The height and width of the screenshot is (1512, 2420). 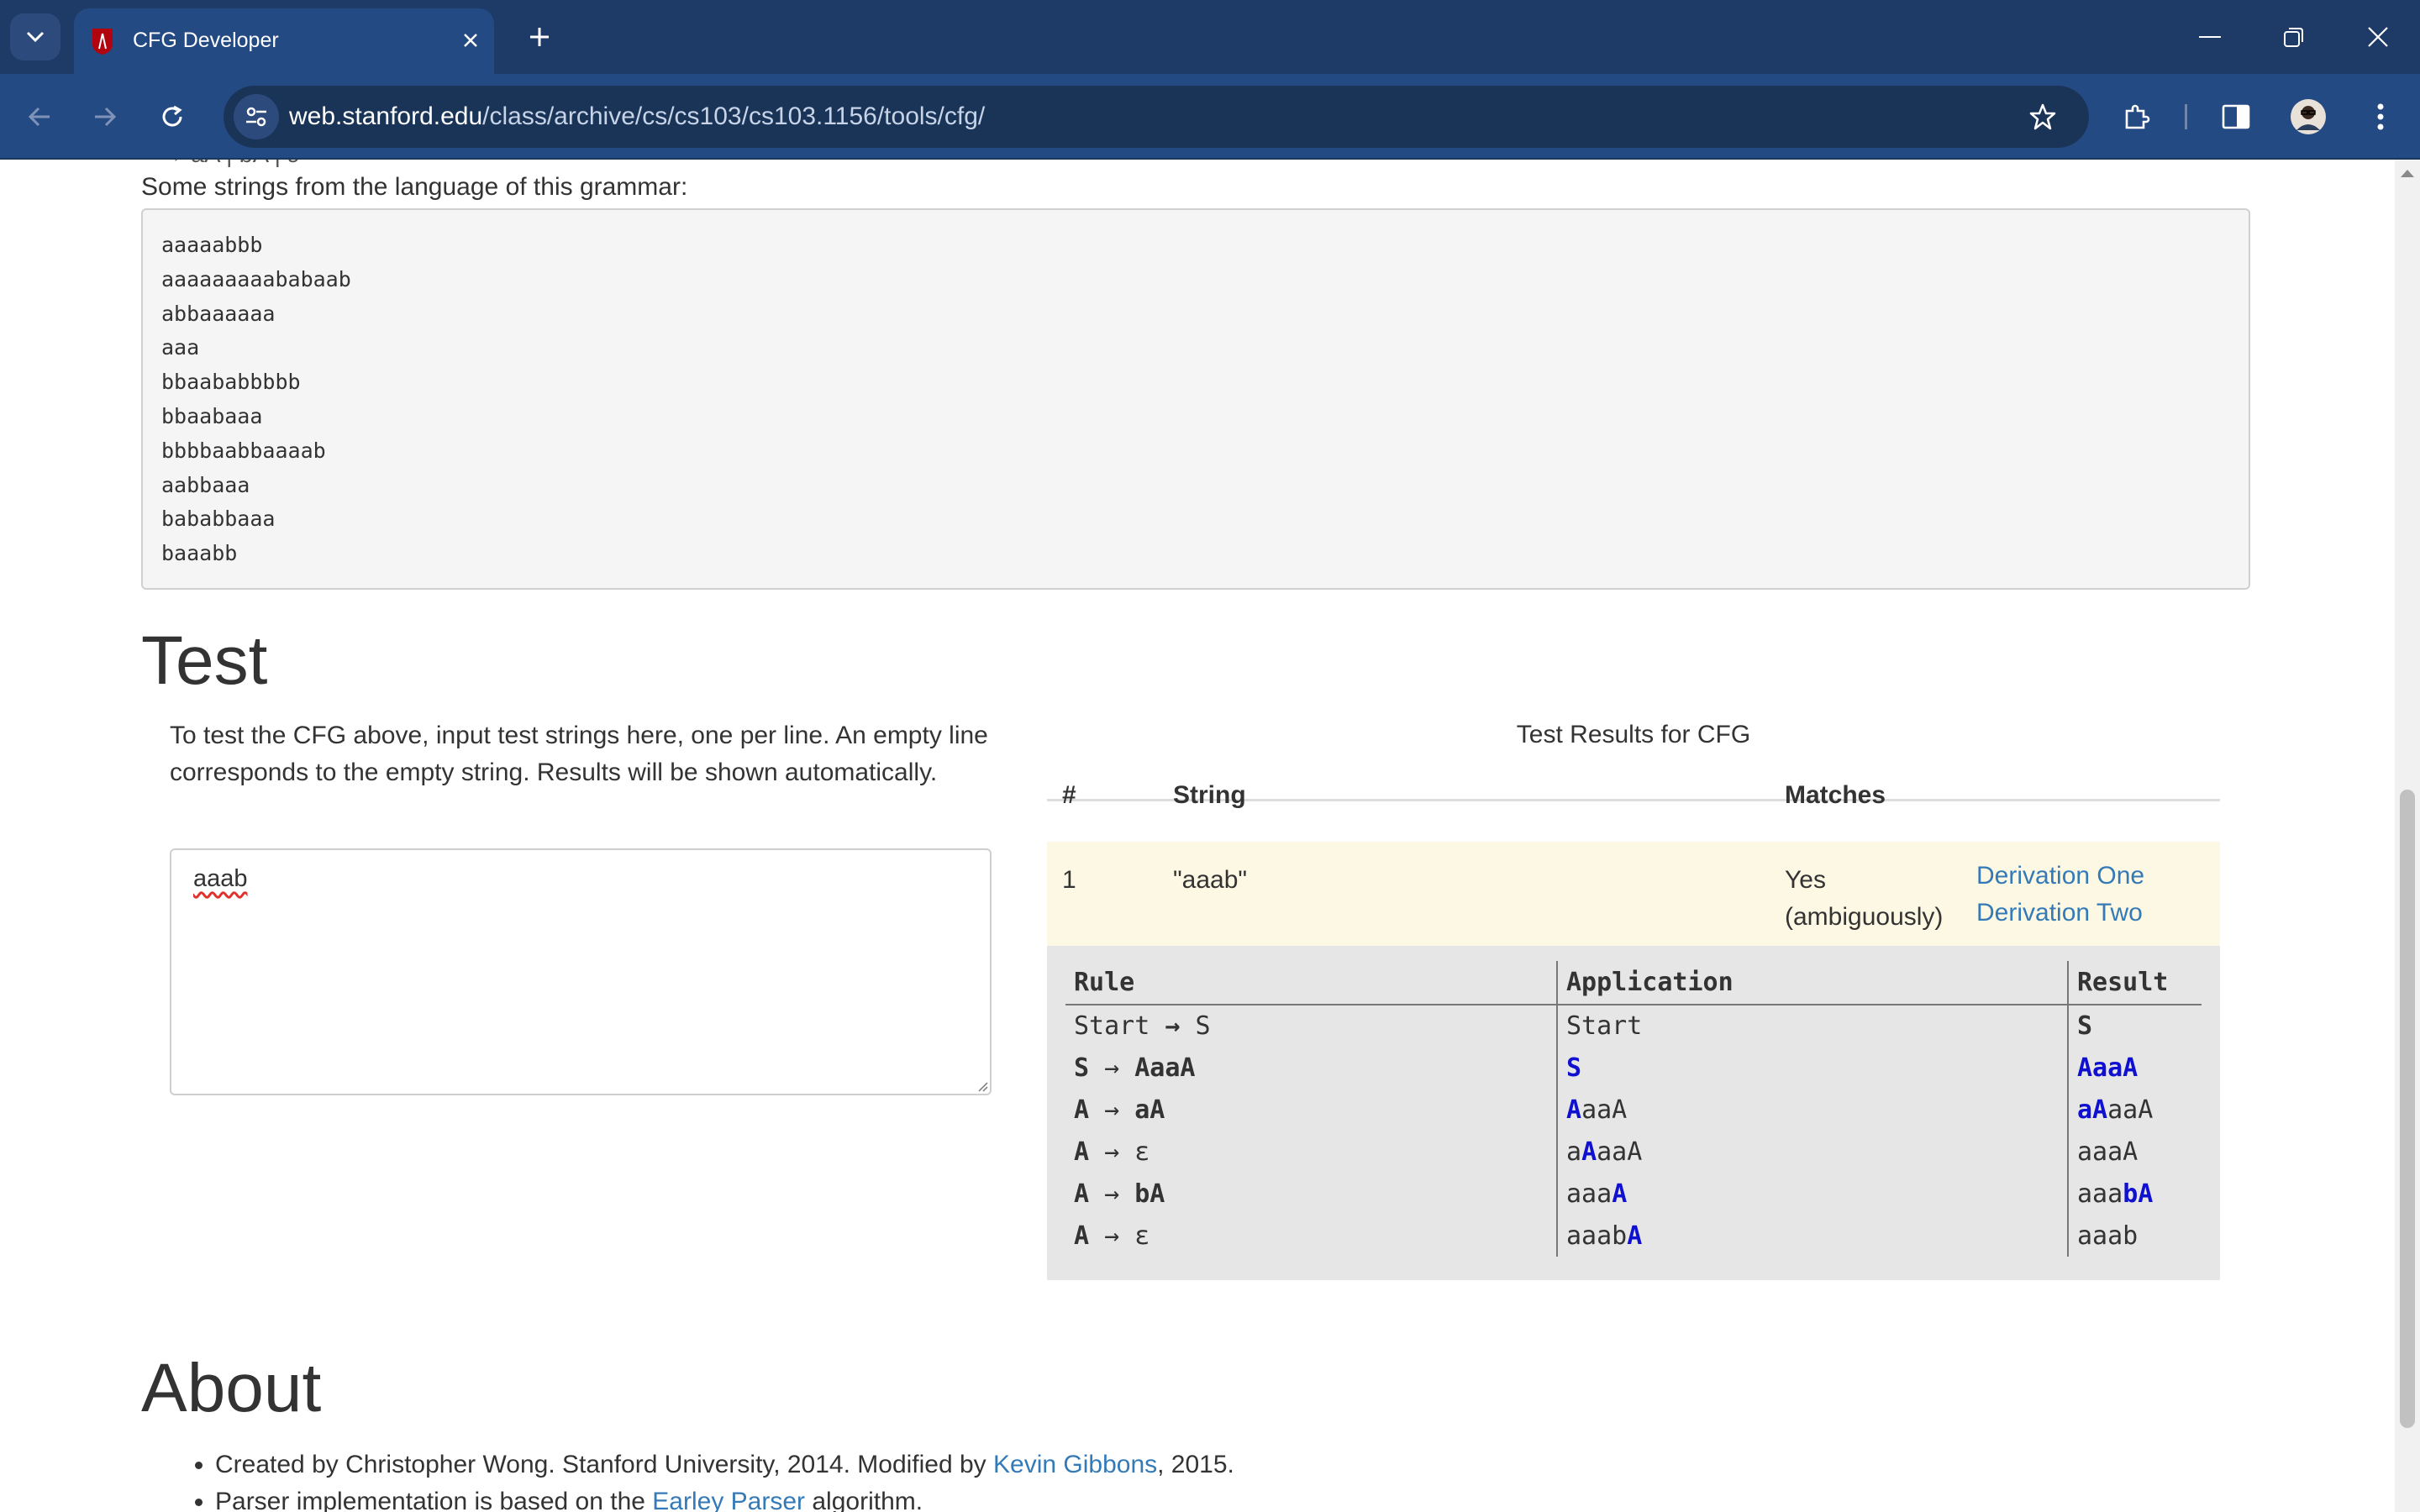 What do you see at coordinates (1210, 37) in the screenshot?
I see `tab-strip: CFG Developer` at bounding box center [1210, 37].